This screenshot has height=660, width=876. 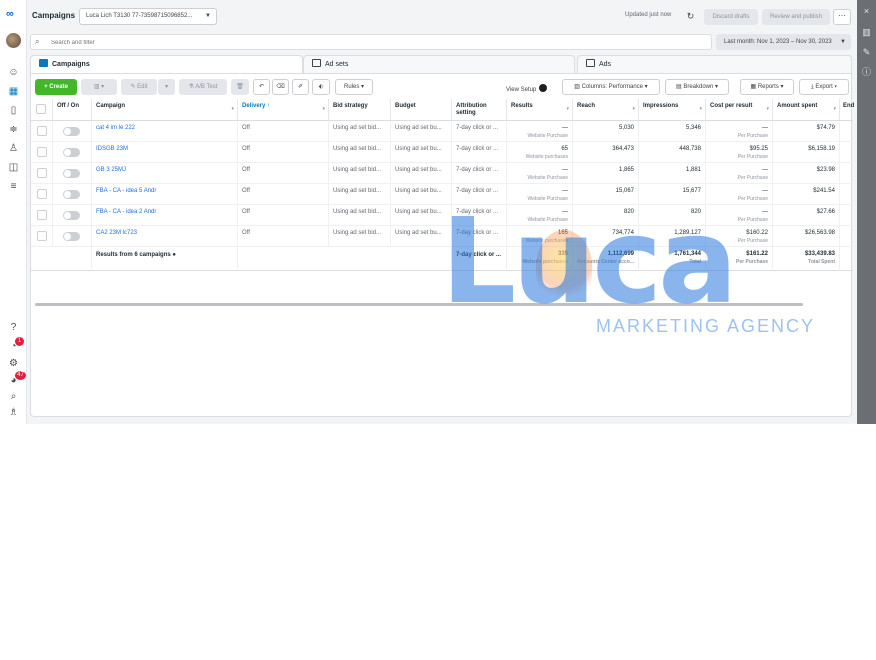 What do you see at coordinates (13, 186) in the screenshot?
I see `menu-icon: ≡` at bounding box center [13, 186].